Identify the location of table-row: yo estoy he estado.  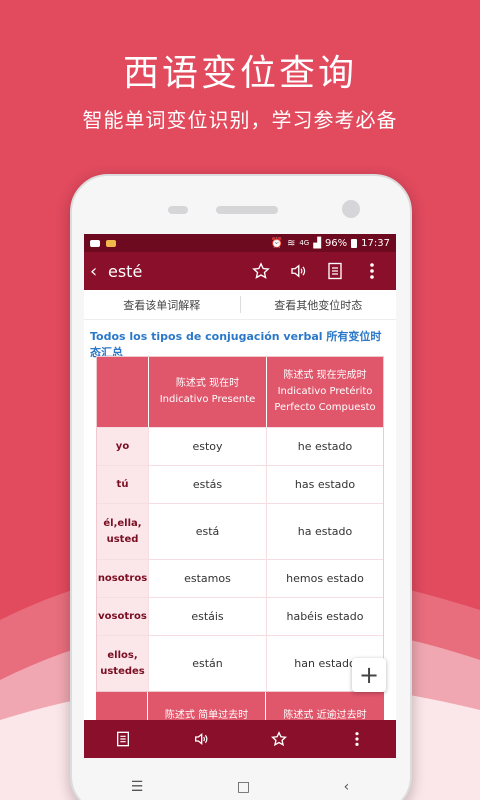
(240, 446).